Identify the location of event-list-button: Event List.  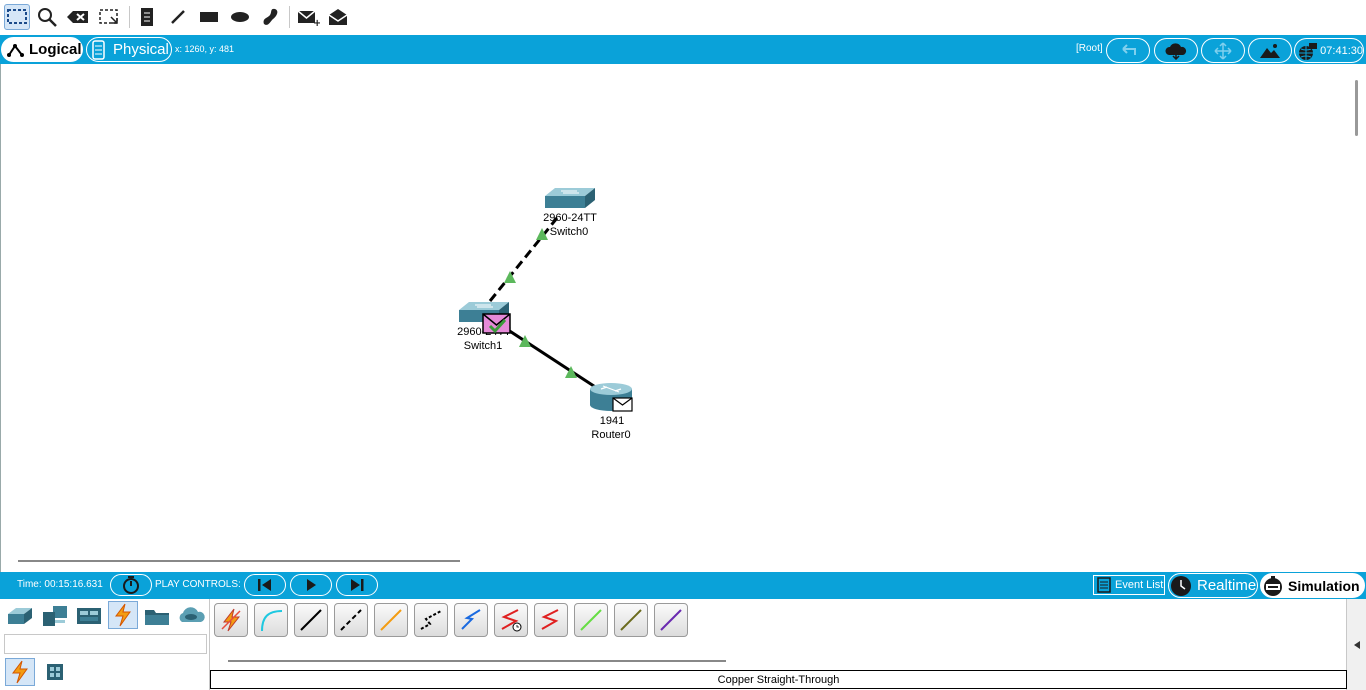
(1129, 585).